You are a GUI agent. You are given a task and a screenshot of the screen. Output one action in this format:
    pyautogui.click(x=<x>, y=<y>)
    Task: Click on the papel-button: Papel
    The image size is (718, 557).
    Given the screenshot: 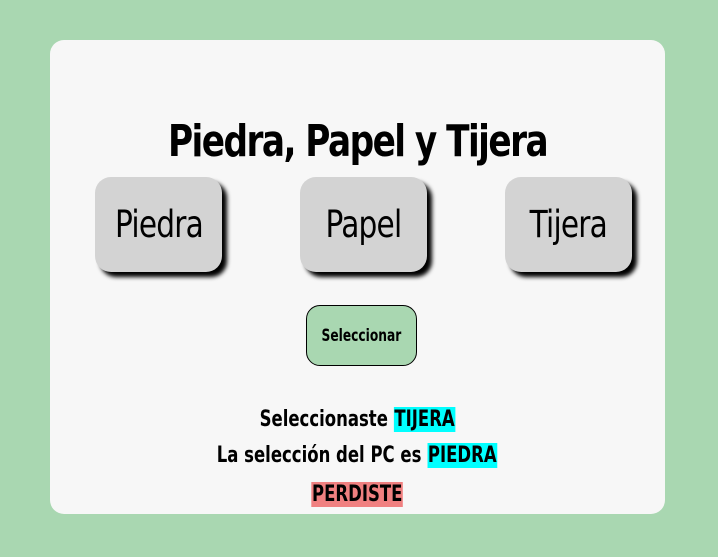 What is the action you would take?
    pyautogui.click(x=363, y=224)
    